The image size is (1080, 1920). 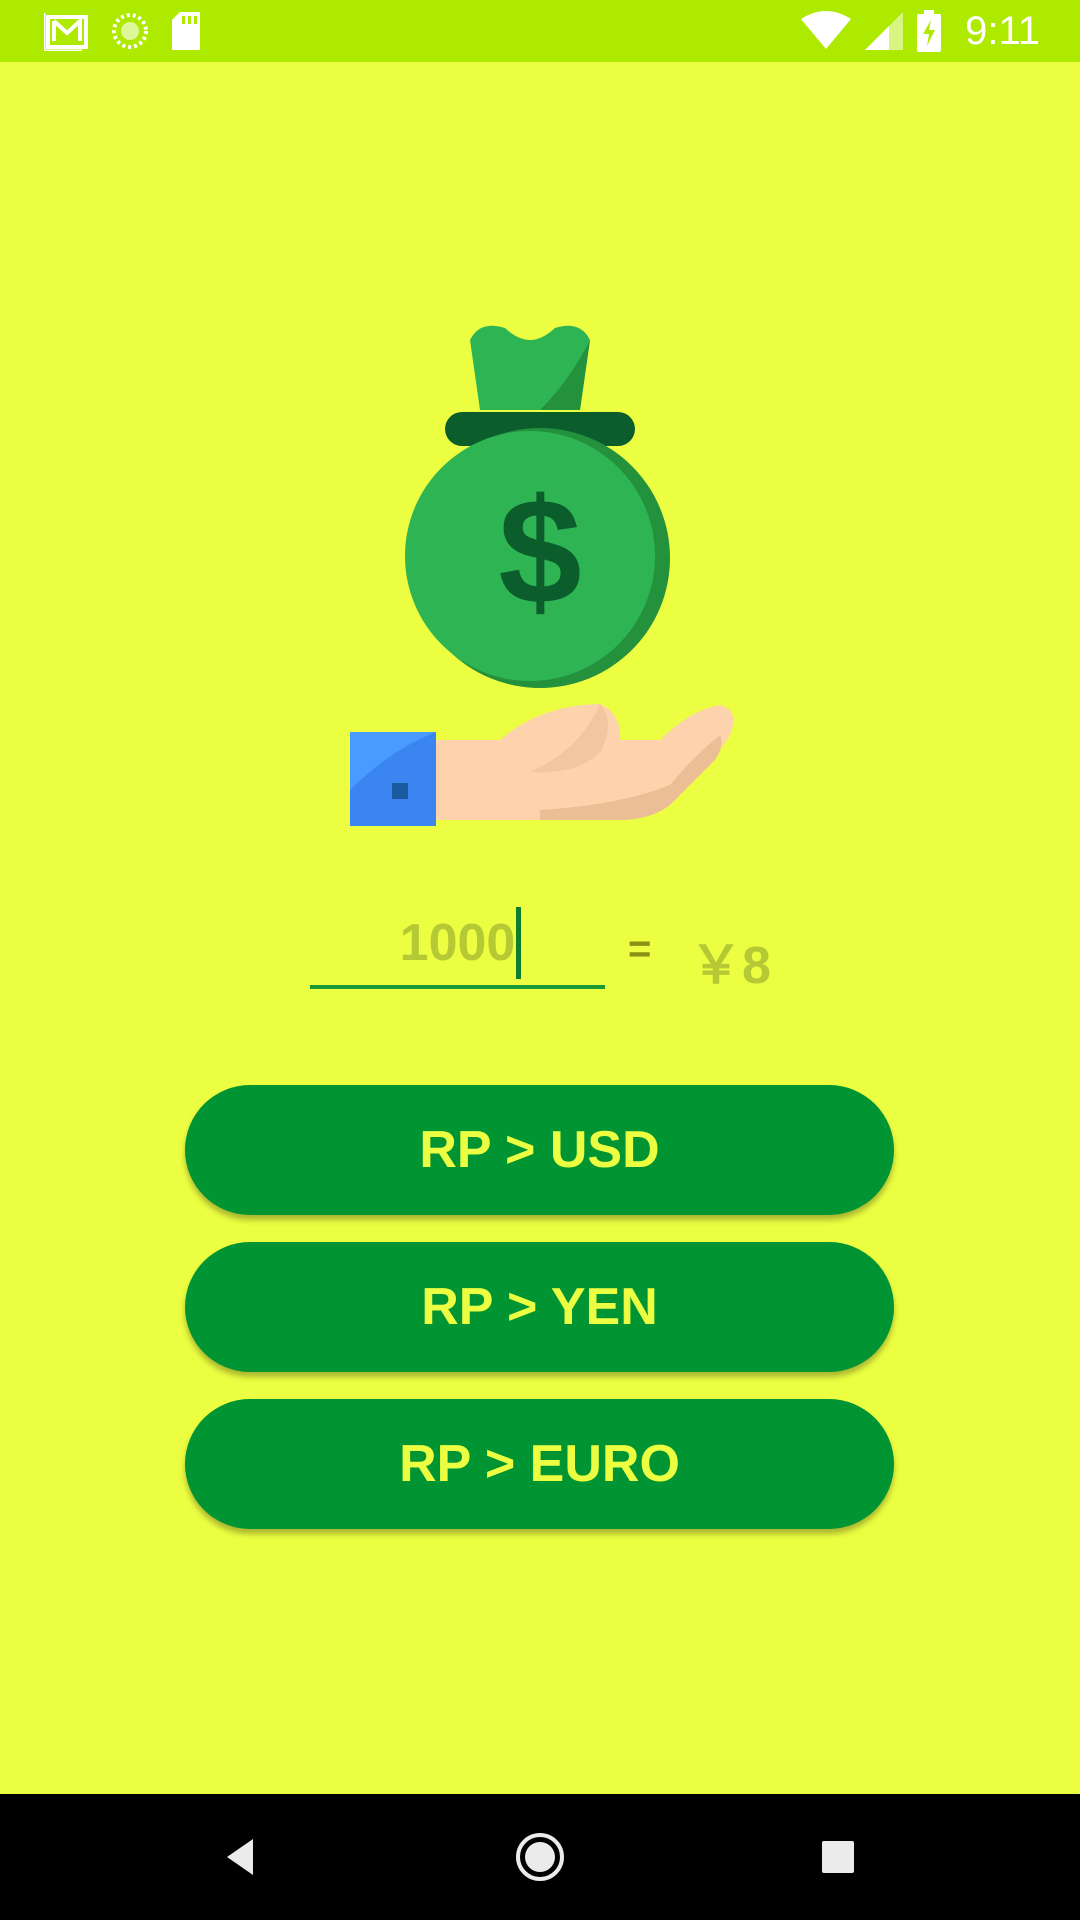 I want to click on convert-yen-button: RP > YEN, so click(x=539, y=1307).